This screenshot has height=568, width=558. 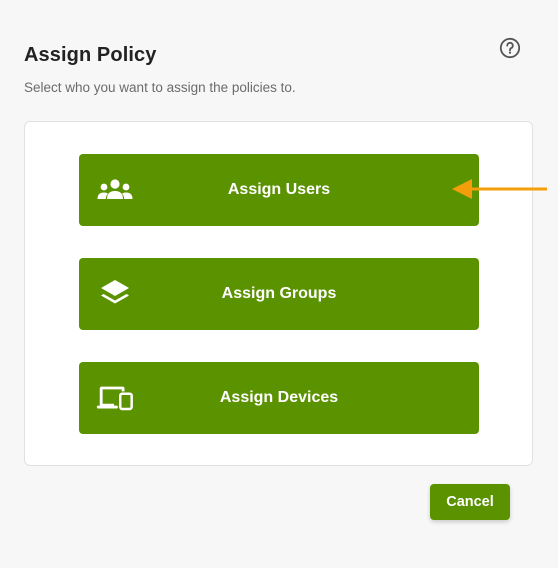 What do you see at coordinates (90, 55) in the screenshot?
I see `dialog-title: Assign Policy` at bounding box center [90, 55].